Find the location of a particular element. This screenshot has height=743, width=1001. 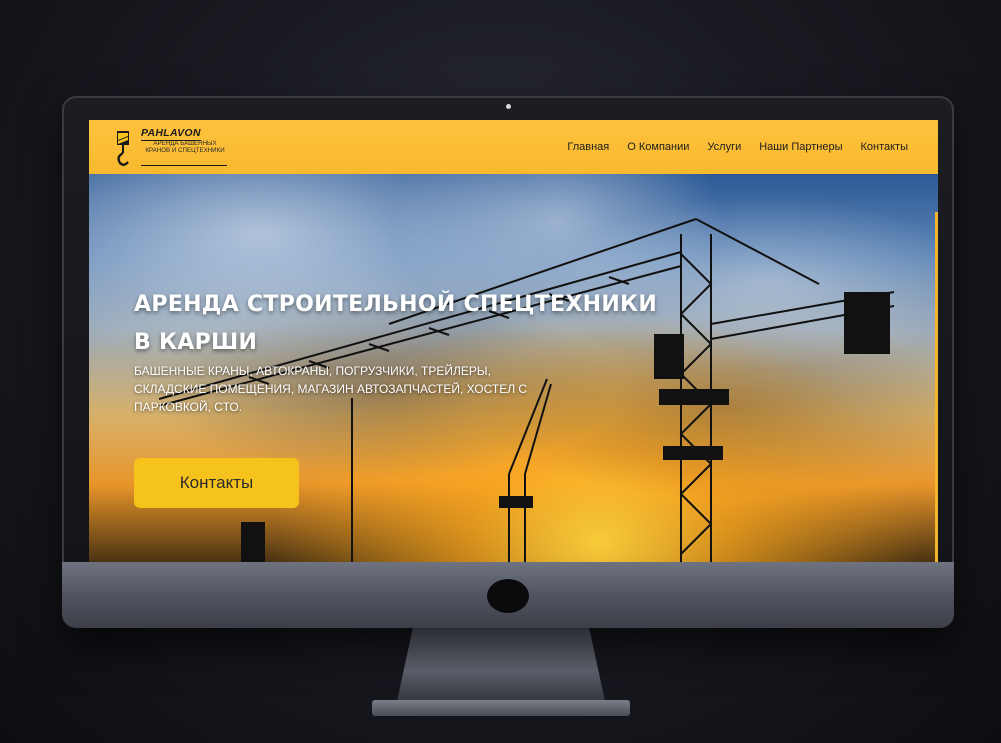

hero-title: АРЕНДА СТРОИТЕЛЬНОЙ СПЕЦТЕХНИКИ В КАРШИ is located at coordinates (414, 324).